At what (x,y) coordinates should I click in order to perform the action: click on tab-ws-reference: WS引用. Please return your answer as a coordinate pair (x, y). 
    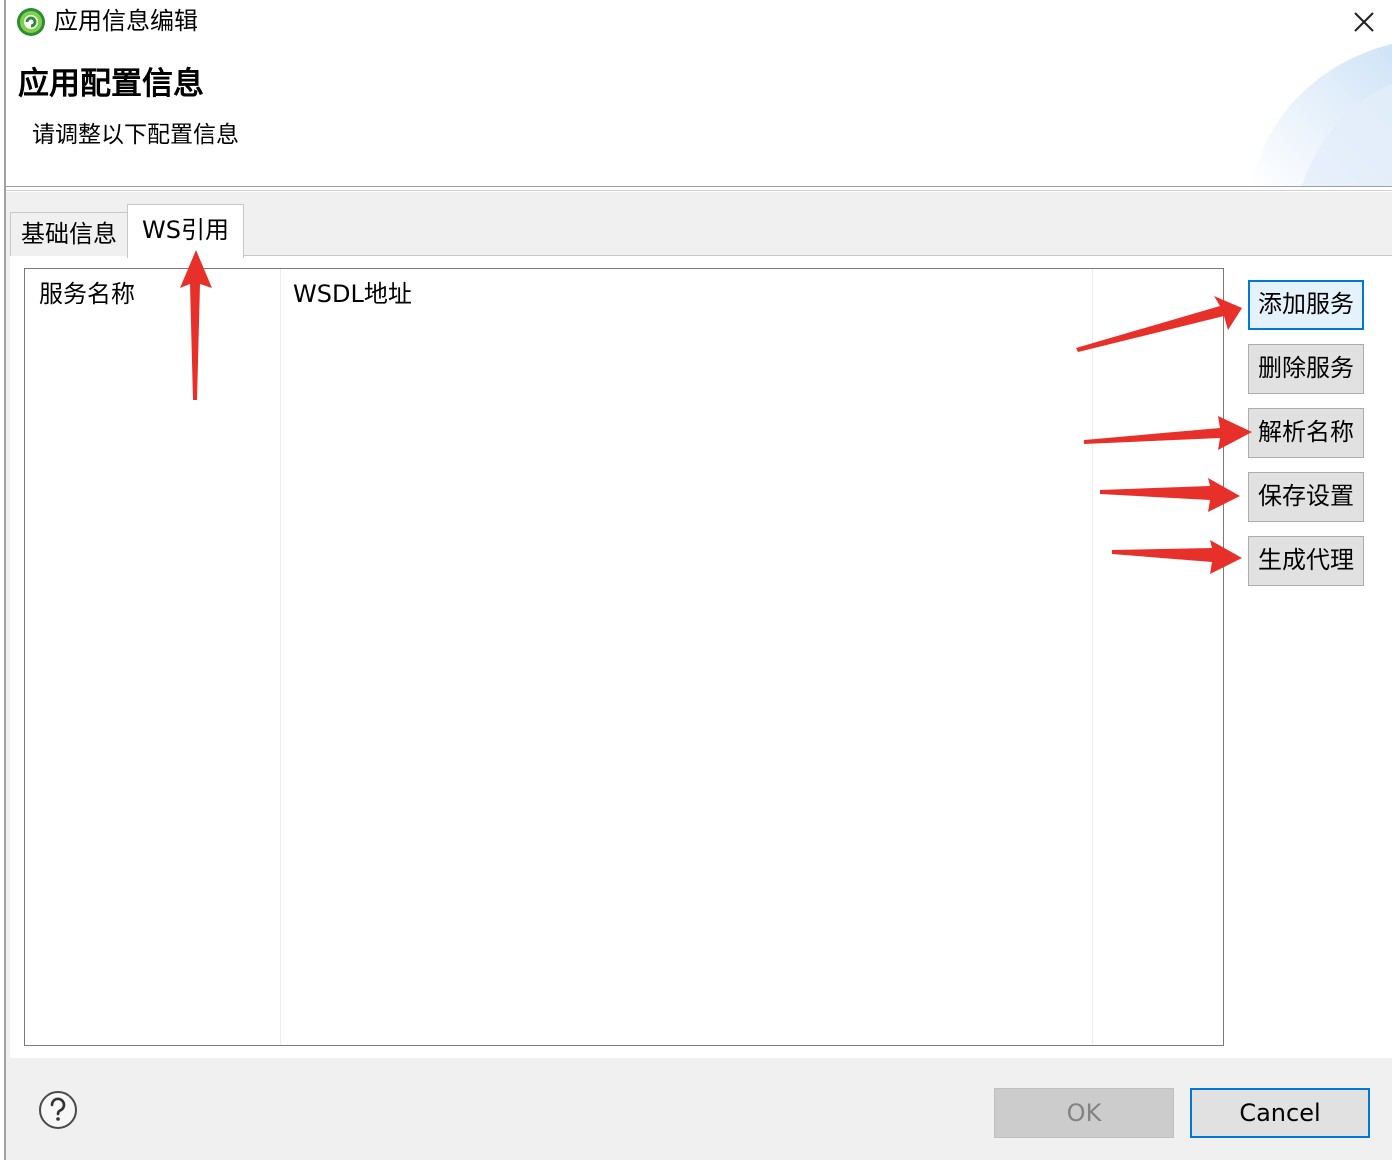
    Looking at the image, I should click on (185, 231).